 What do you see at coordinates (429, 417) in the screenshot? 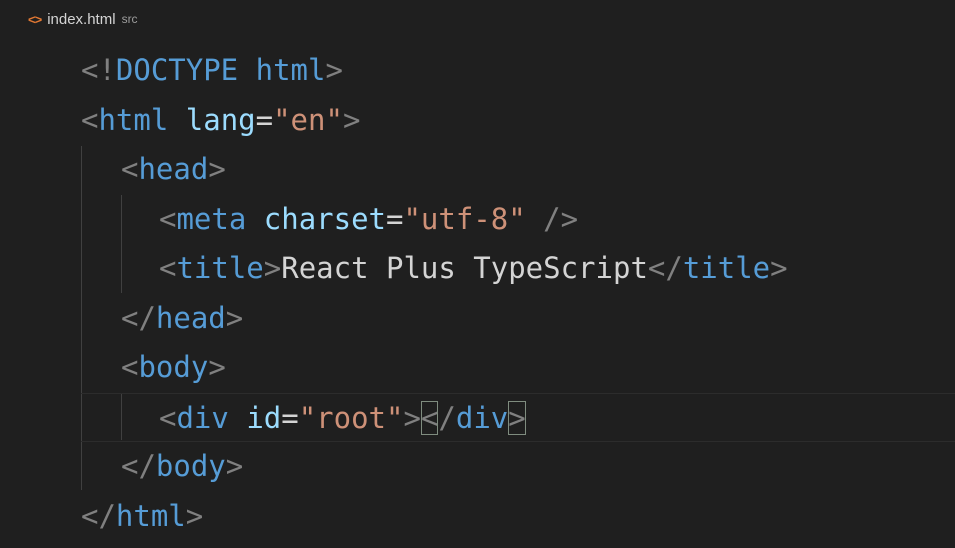
I see `bracket-match-open: <` at bounding box center [429, 417].